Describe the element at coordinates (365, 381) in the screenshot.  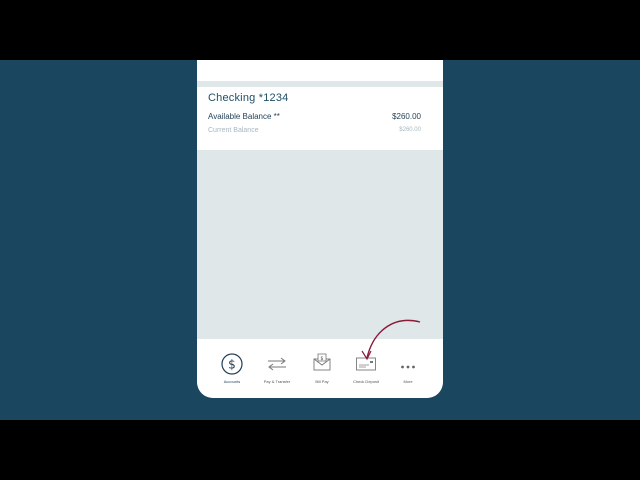
I see `tab-check-deposit-label: Check Deposit` at that location.